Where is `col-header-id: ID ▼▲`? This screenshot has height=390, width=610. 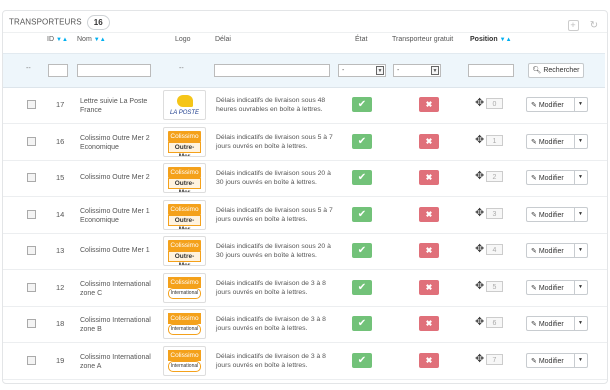 col-header-id: ID ▼▲ is located at coordinates (57, 39).